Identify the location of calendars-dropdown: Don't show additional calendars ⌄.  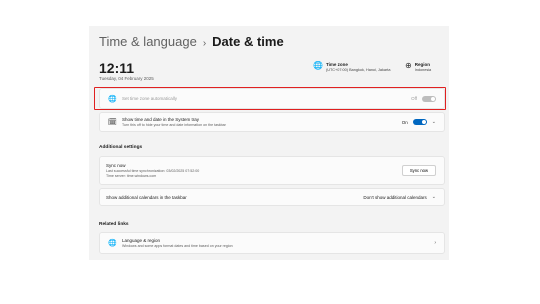
(399, 197).